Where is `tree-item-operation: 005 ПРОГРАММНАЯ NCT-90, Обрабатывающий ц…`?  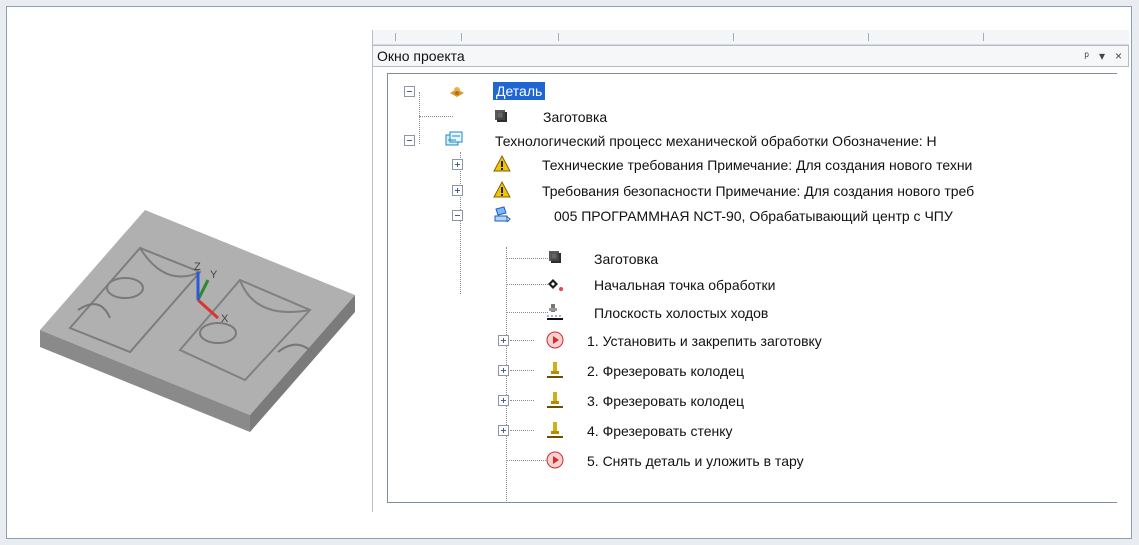 tree-item-operation: 005 ПРОГРАММНАЯ NCT-90, Обрабатывающий ц… is located at coordinates (784, 216).